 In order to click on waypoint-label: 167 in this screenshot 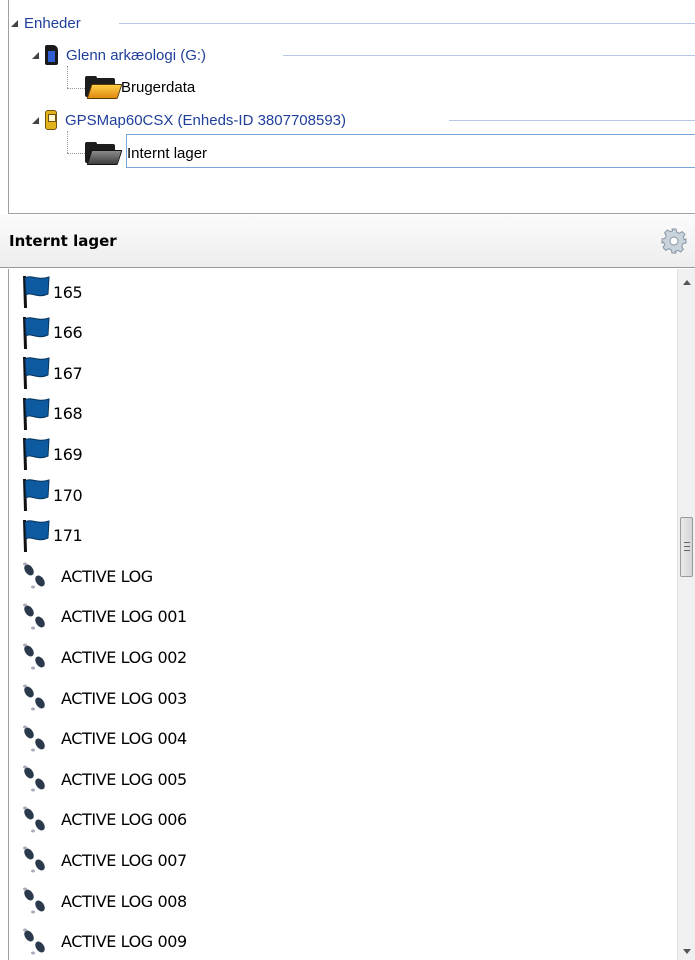, I will do `click(68, 373)`.